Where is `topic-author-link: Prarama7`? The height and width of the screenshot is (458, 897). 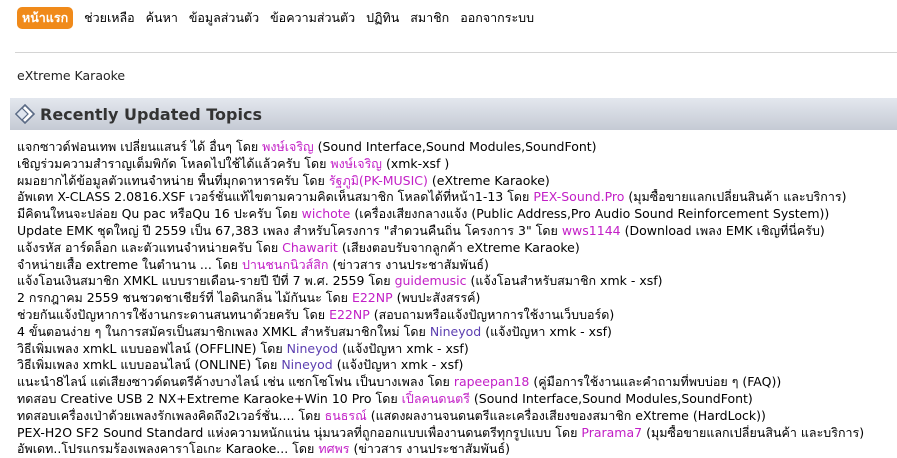
topic-author-link: Prarama7 is located at coordinates (611, 432).